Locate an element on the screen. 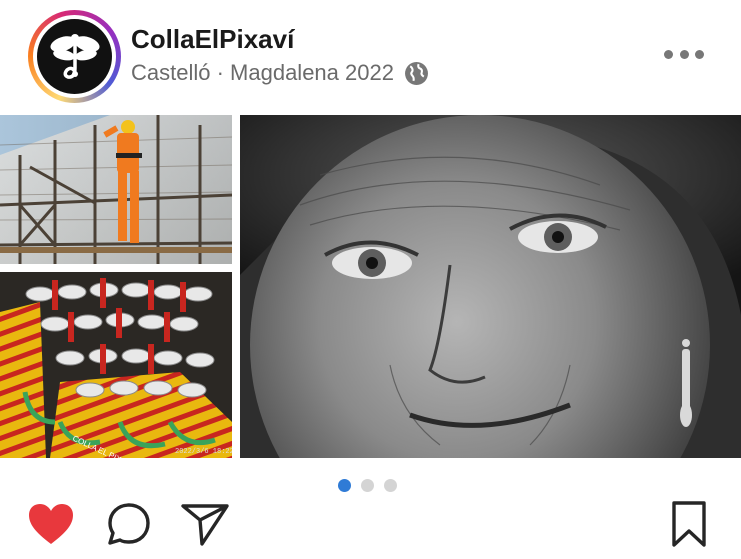 The image size is (741, 559). username-link: CollaElPixaví is located at coordinates (212, 39).